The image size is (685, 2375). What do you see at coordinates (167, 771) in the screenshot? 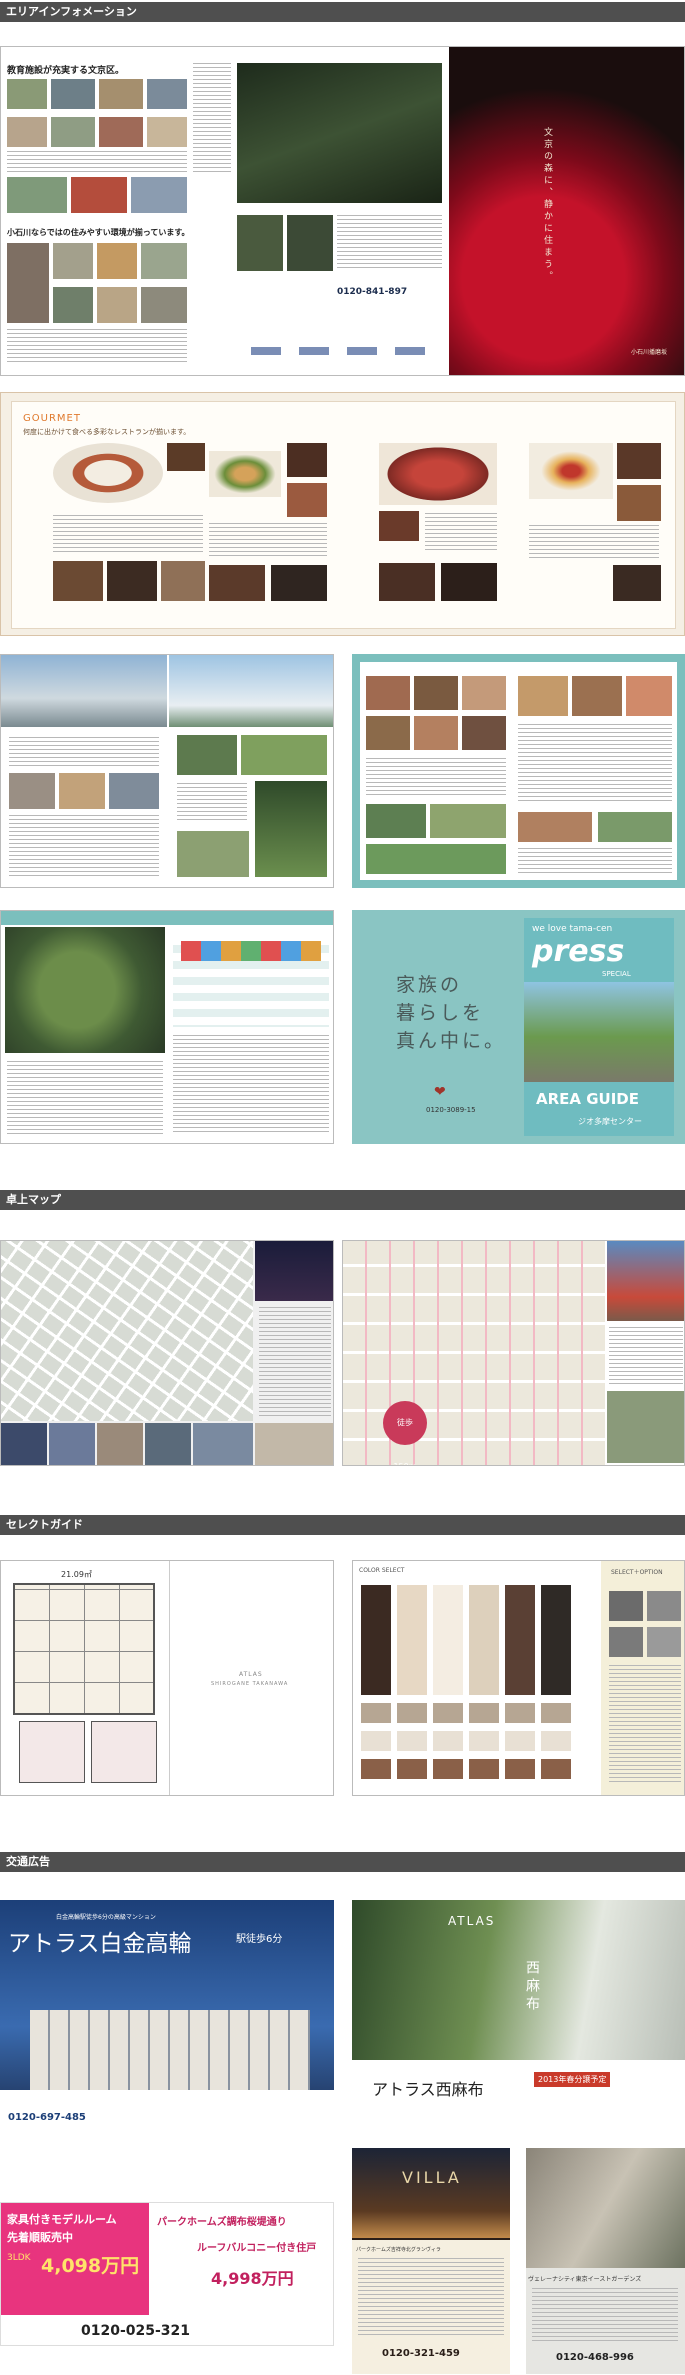
I see `city-brochure` at bounding box center [167, 771].